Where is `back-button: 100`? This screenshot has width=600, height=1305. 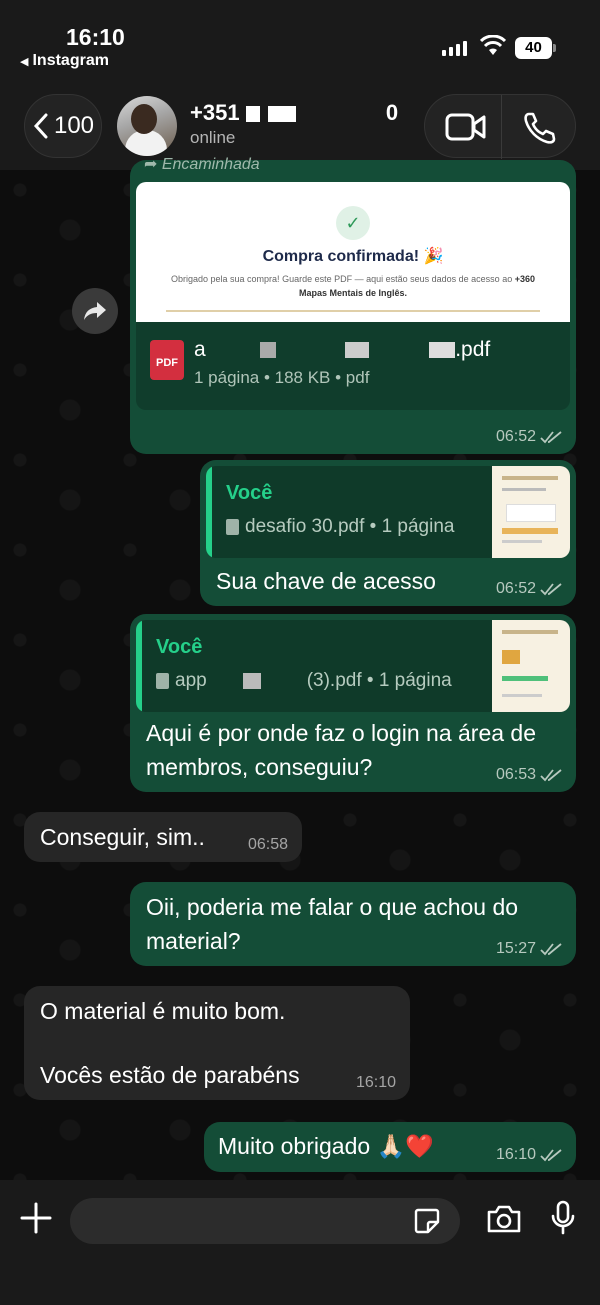
back-button: 100 is located at coordinates (63, 126).